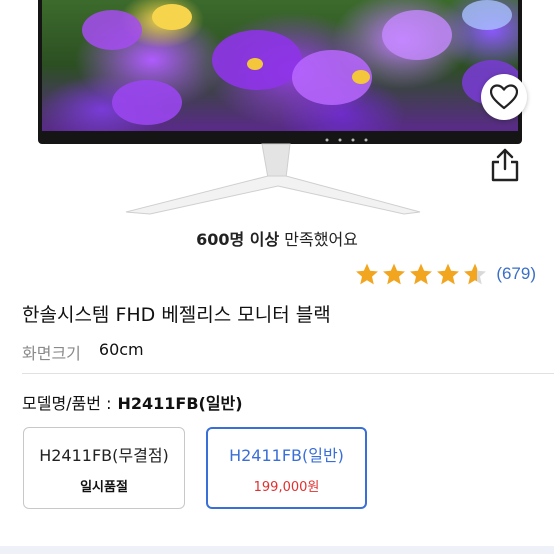  Describe the element at coordinates (516, 274) in the screenshot. I see `review-count: (679)` at that location.